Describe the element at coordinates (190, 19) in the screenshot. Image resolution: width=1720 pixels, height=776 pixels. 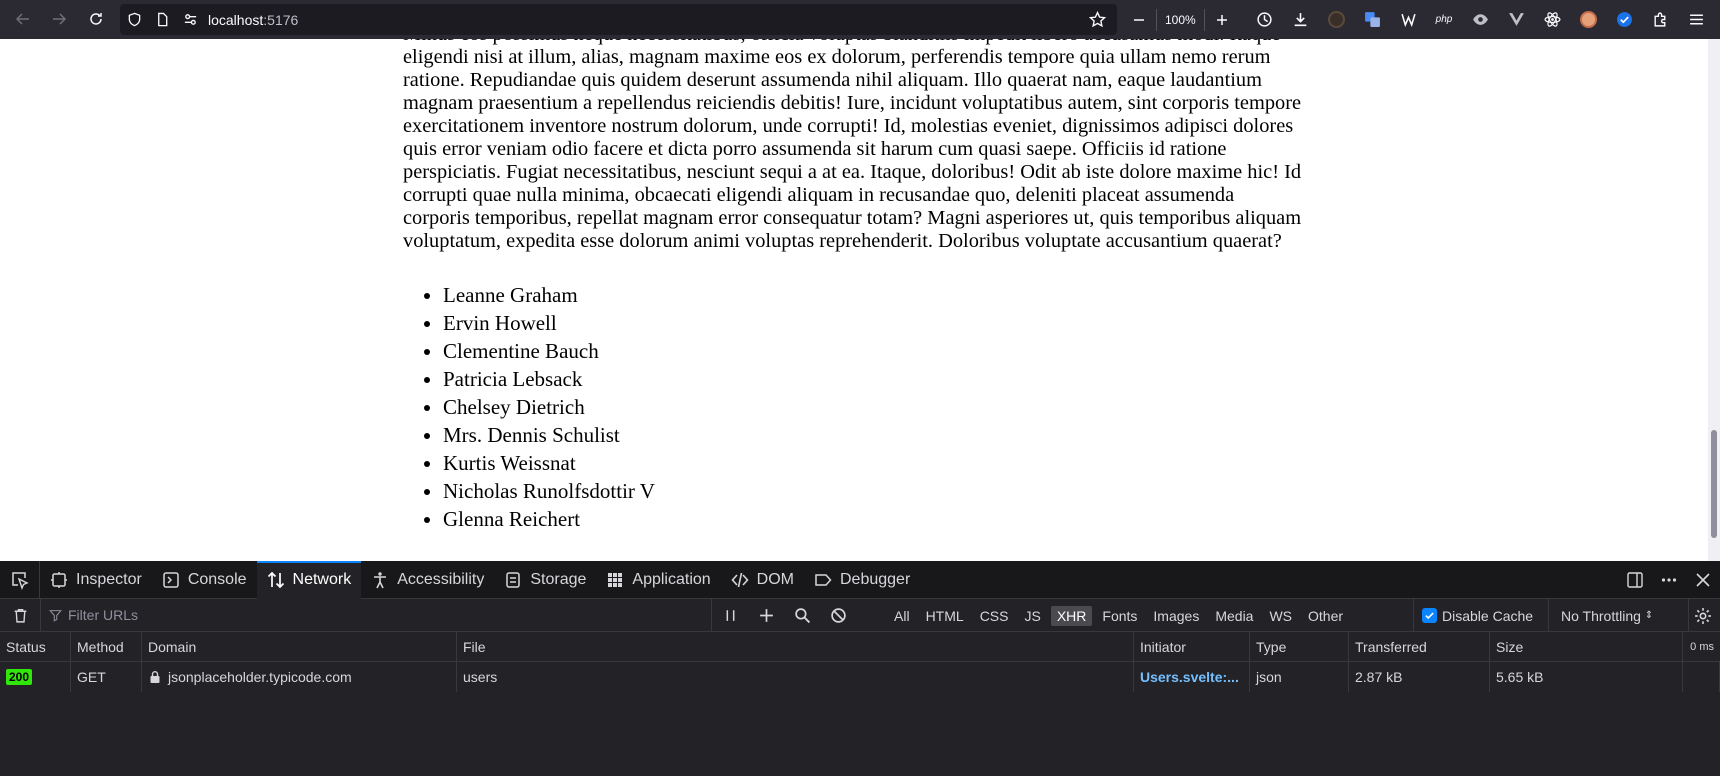
I see `permissions-button` at that location.